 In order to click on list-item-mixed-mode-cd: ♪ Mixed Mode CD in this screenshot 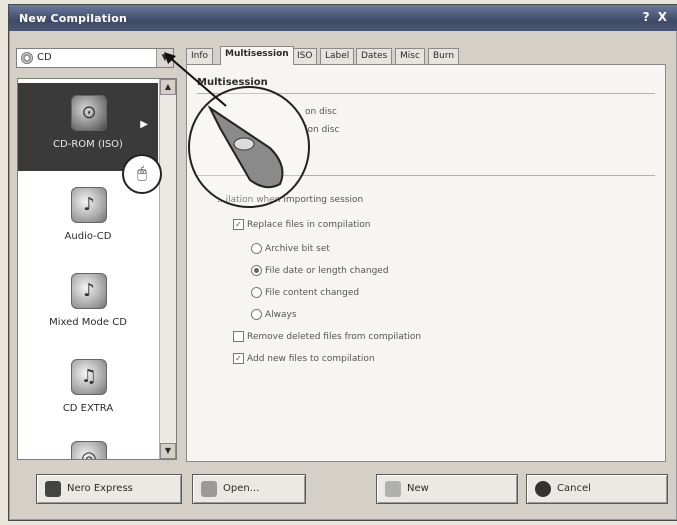, I will do `click(88, 305)`.